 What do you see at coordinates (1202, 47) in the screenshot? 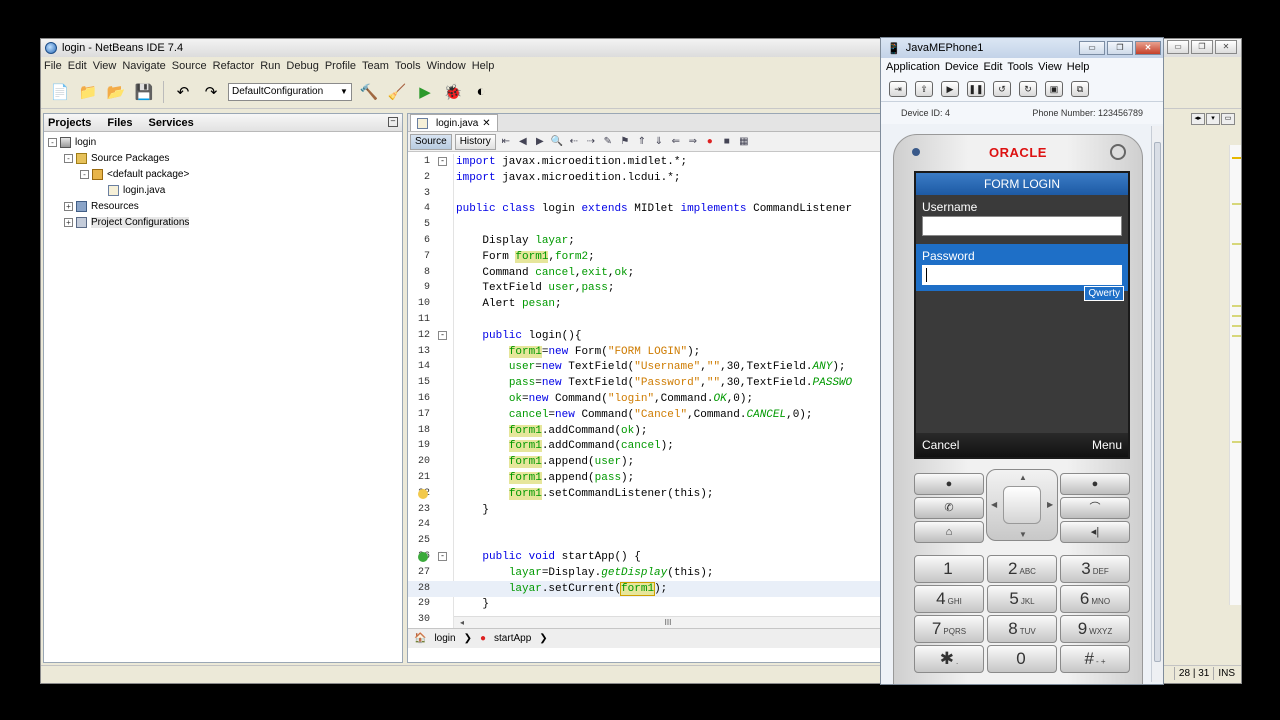
I see `restore-icon: ❐` at bounding box center [1202, 47].